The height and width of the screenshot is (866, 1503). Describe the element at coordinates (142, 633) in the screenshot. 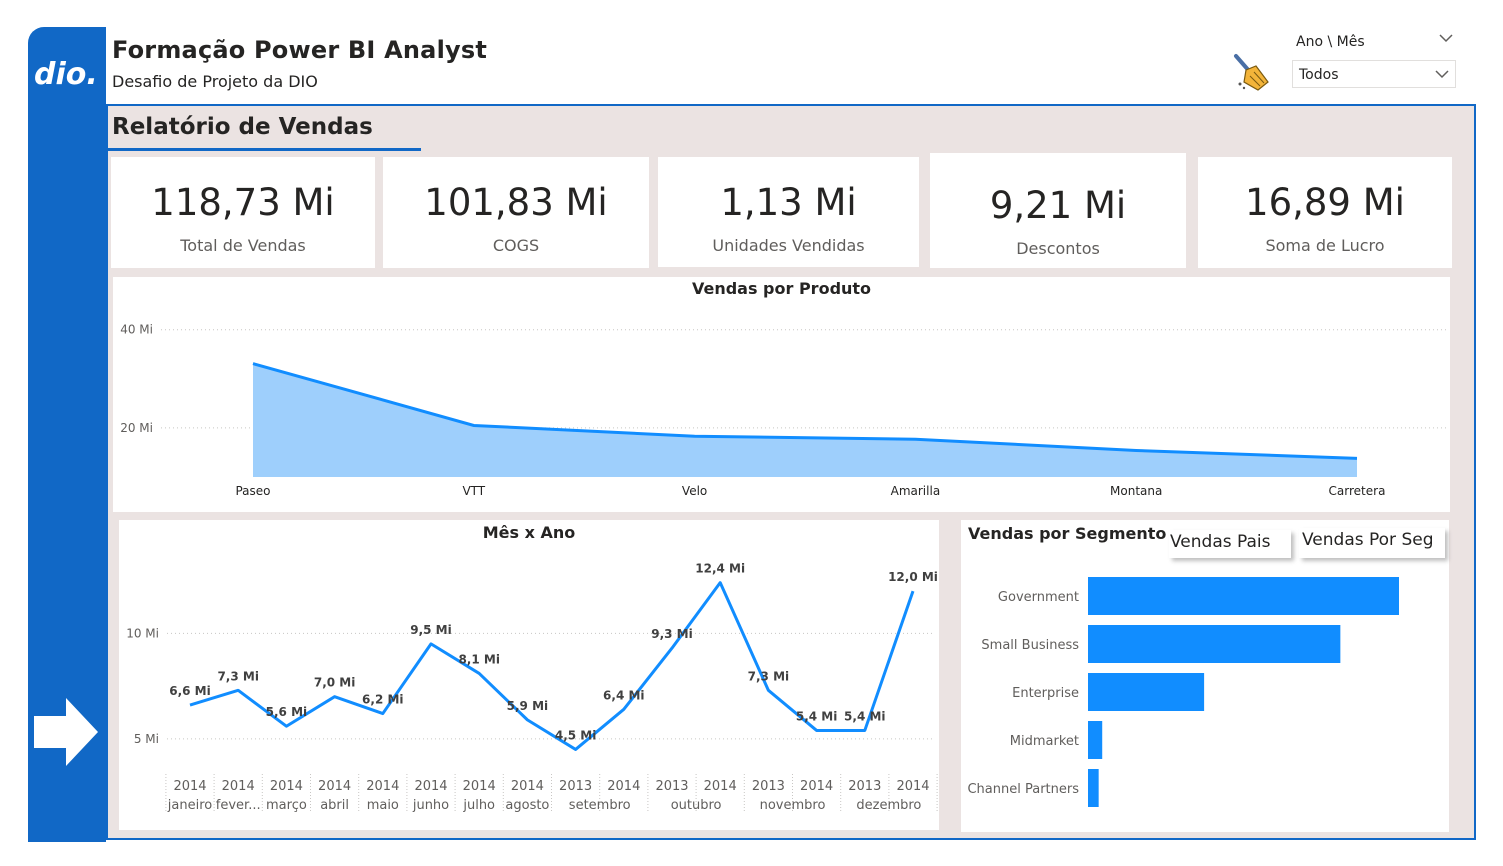

I see `y-tick-label: 10 Mi` at that location.